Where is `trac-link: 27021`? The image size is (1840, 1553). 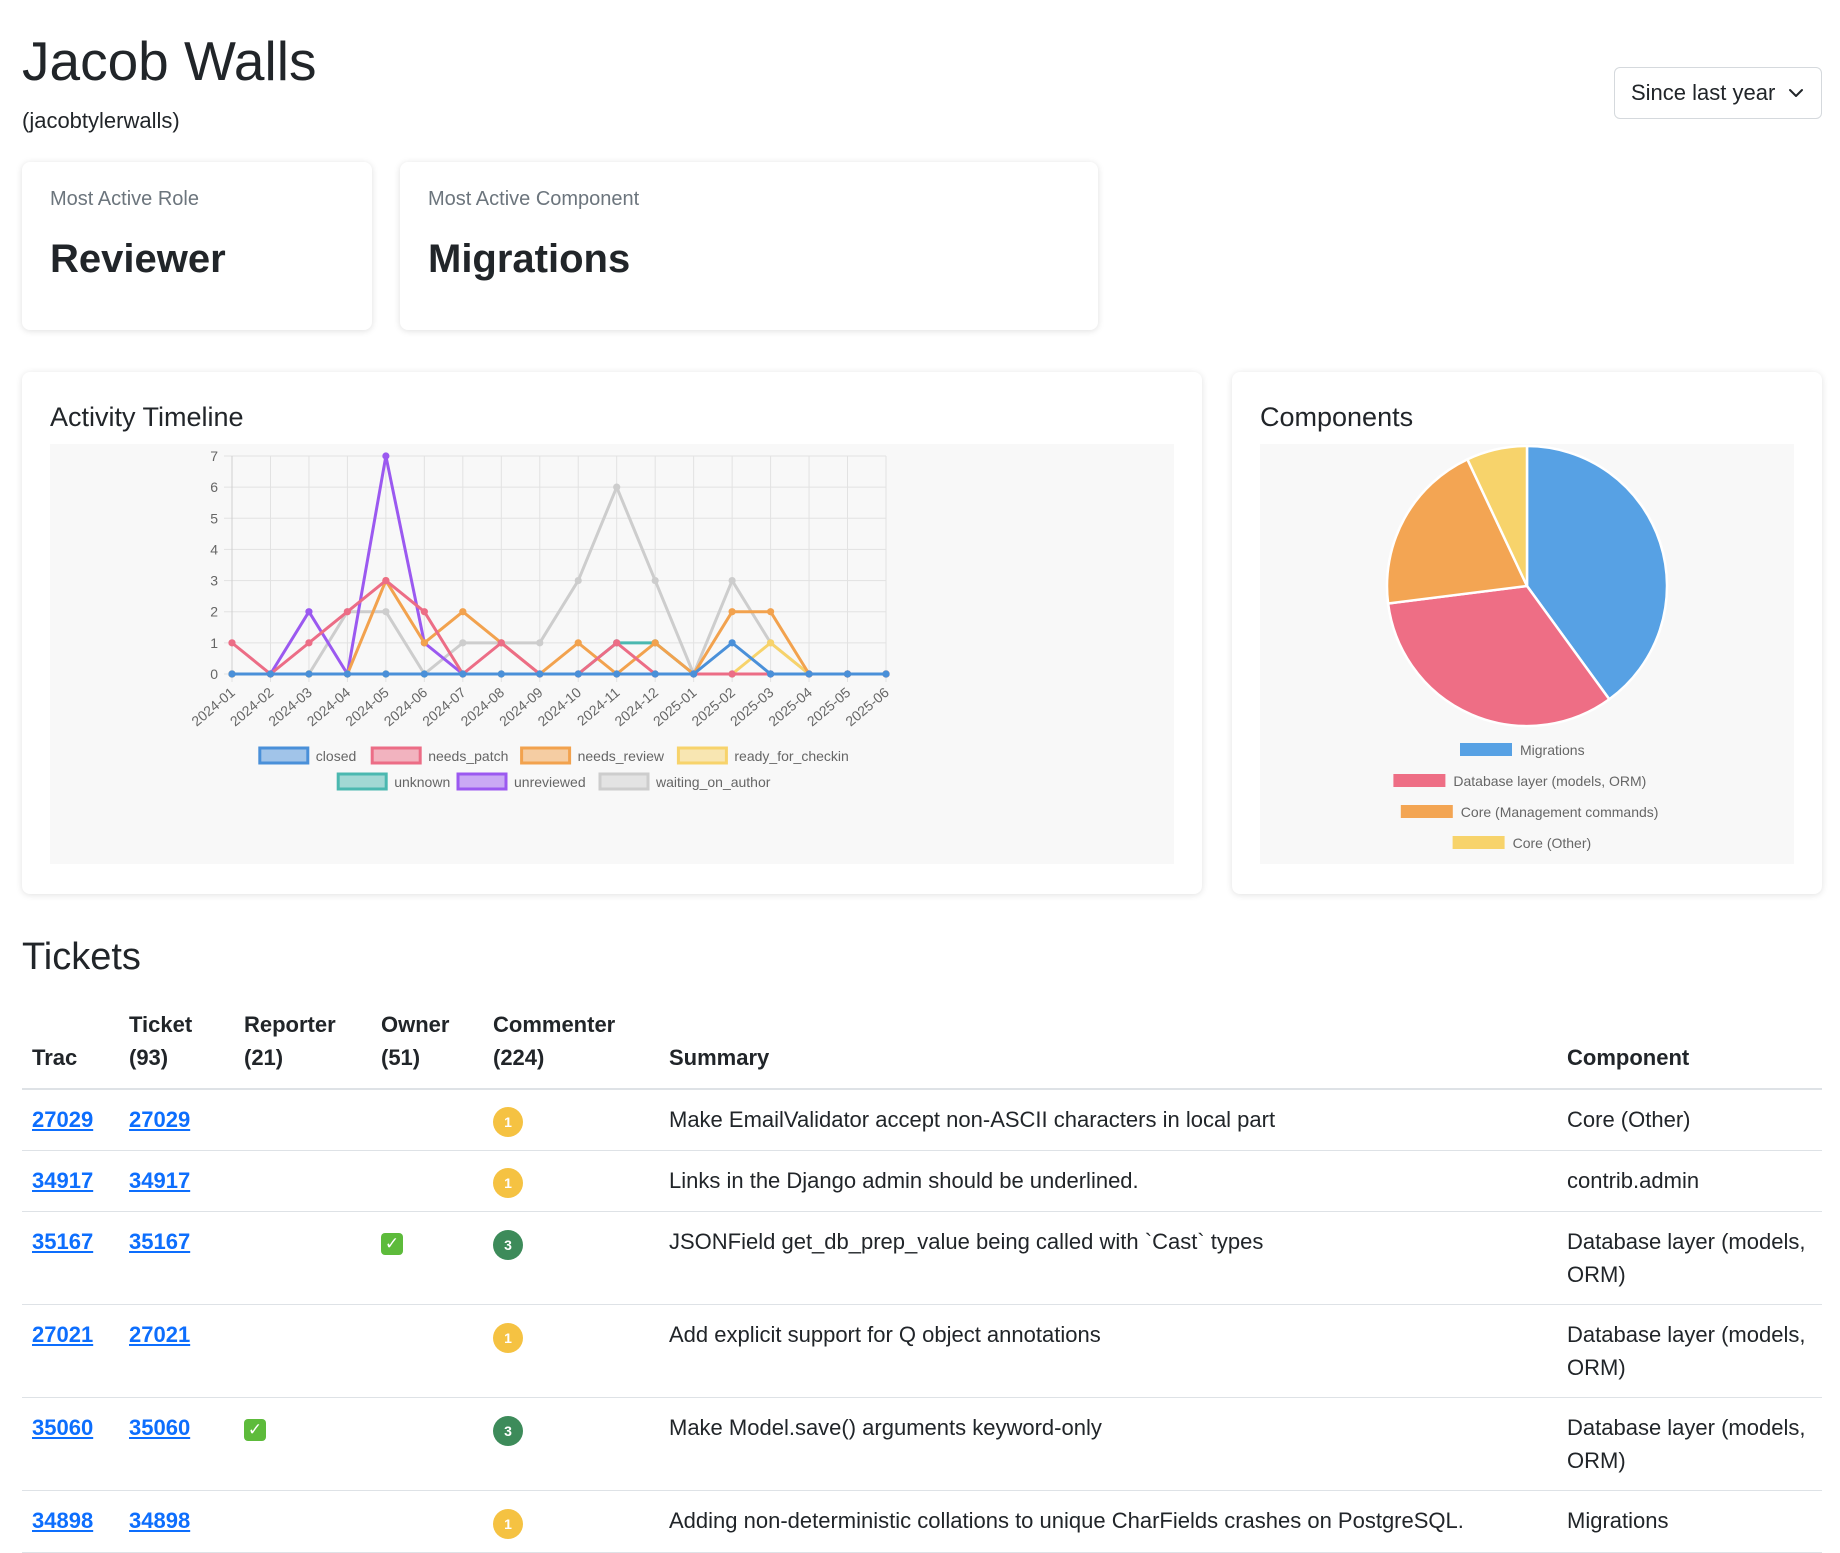
trac-link: 27021 is located at coordinates (62, 1334).